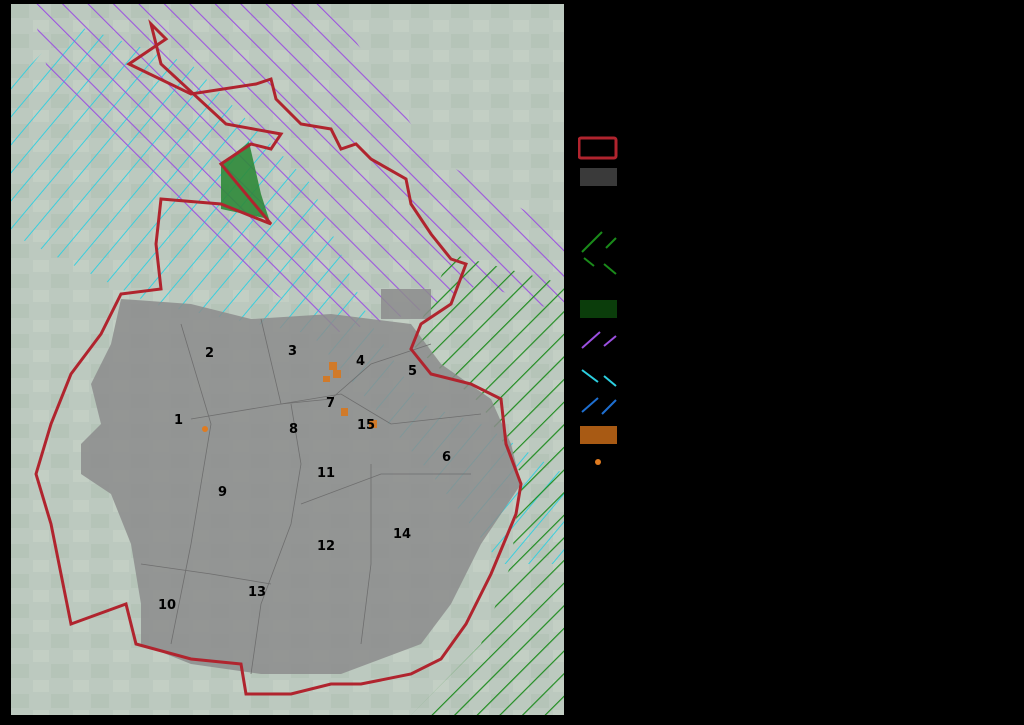 The width and height of the screenshot is (1024, 725). Describe the element at coordinates (326, 546) in the screenshot. I see `district-label: 12` at that location.